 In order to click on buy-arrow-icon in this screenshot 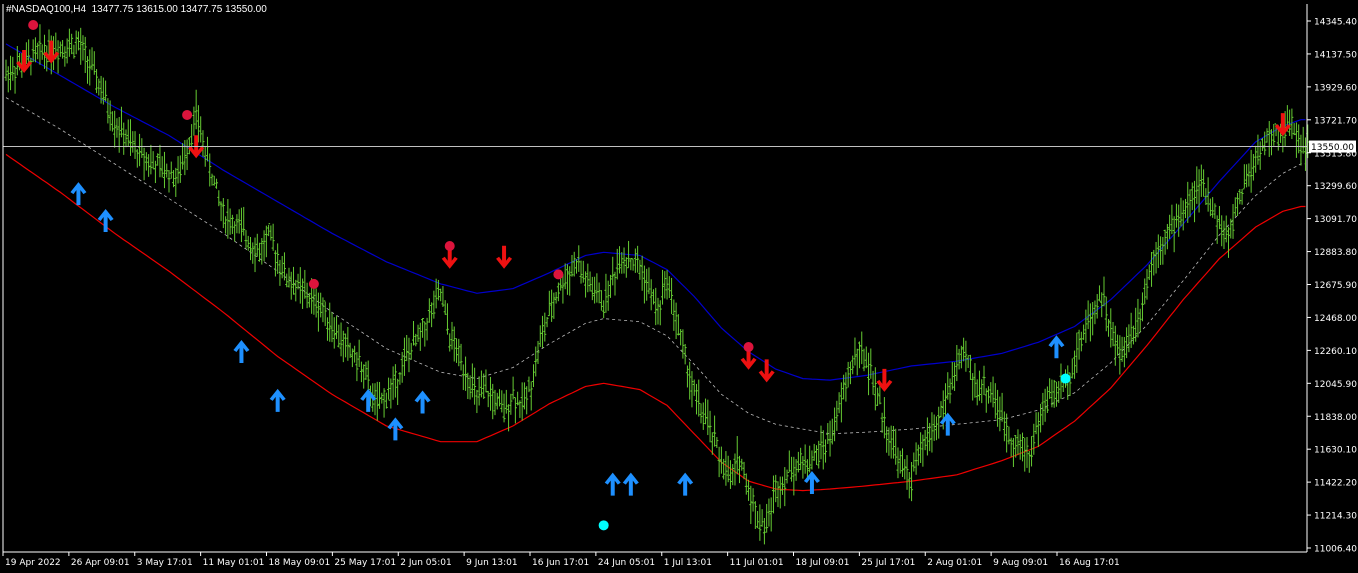, I will do `click(1056, 347)`.